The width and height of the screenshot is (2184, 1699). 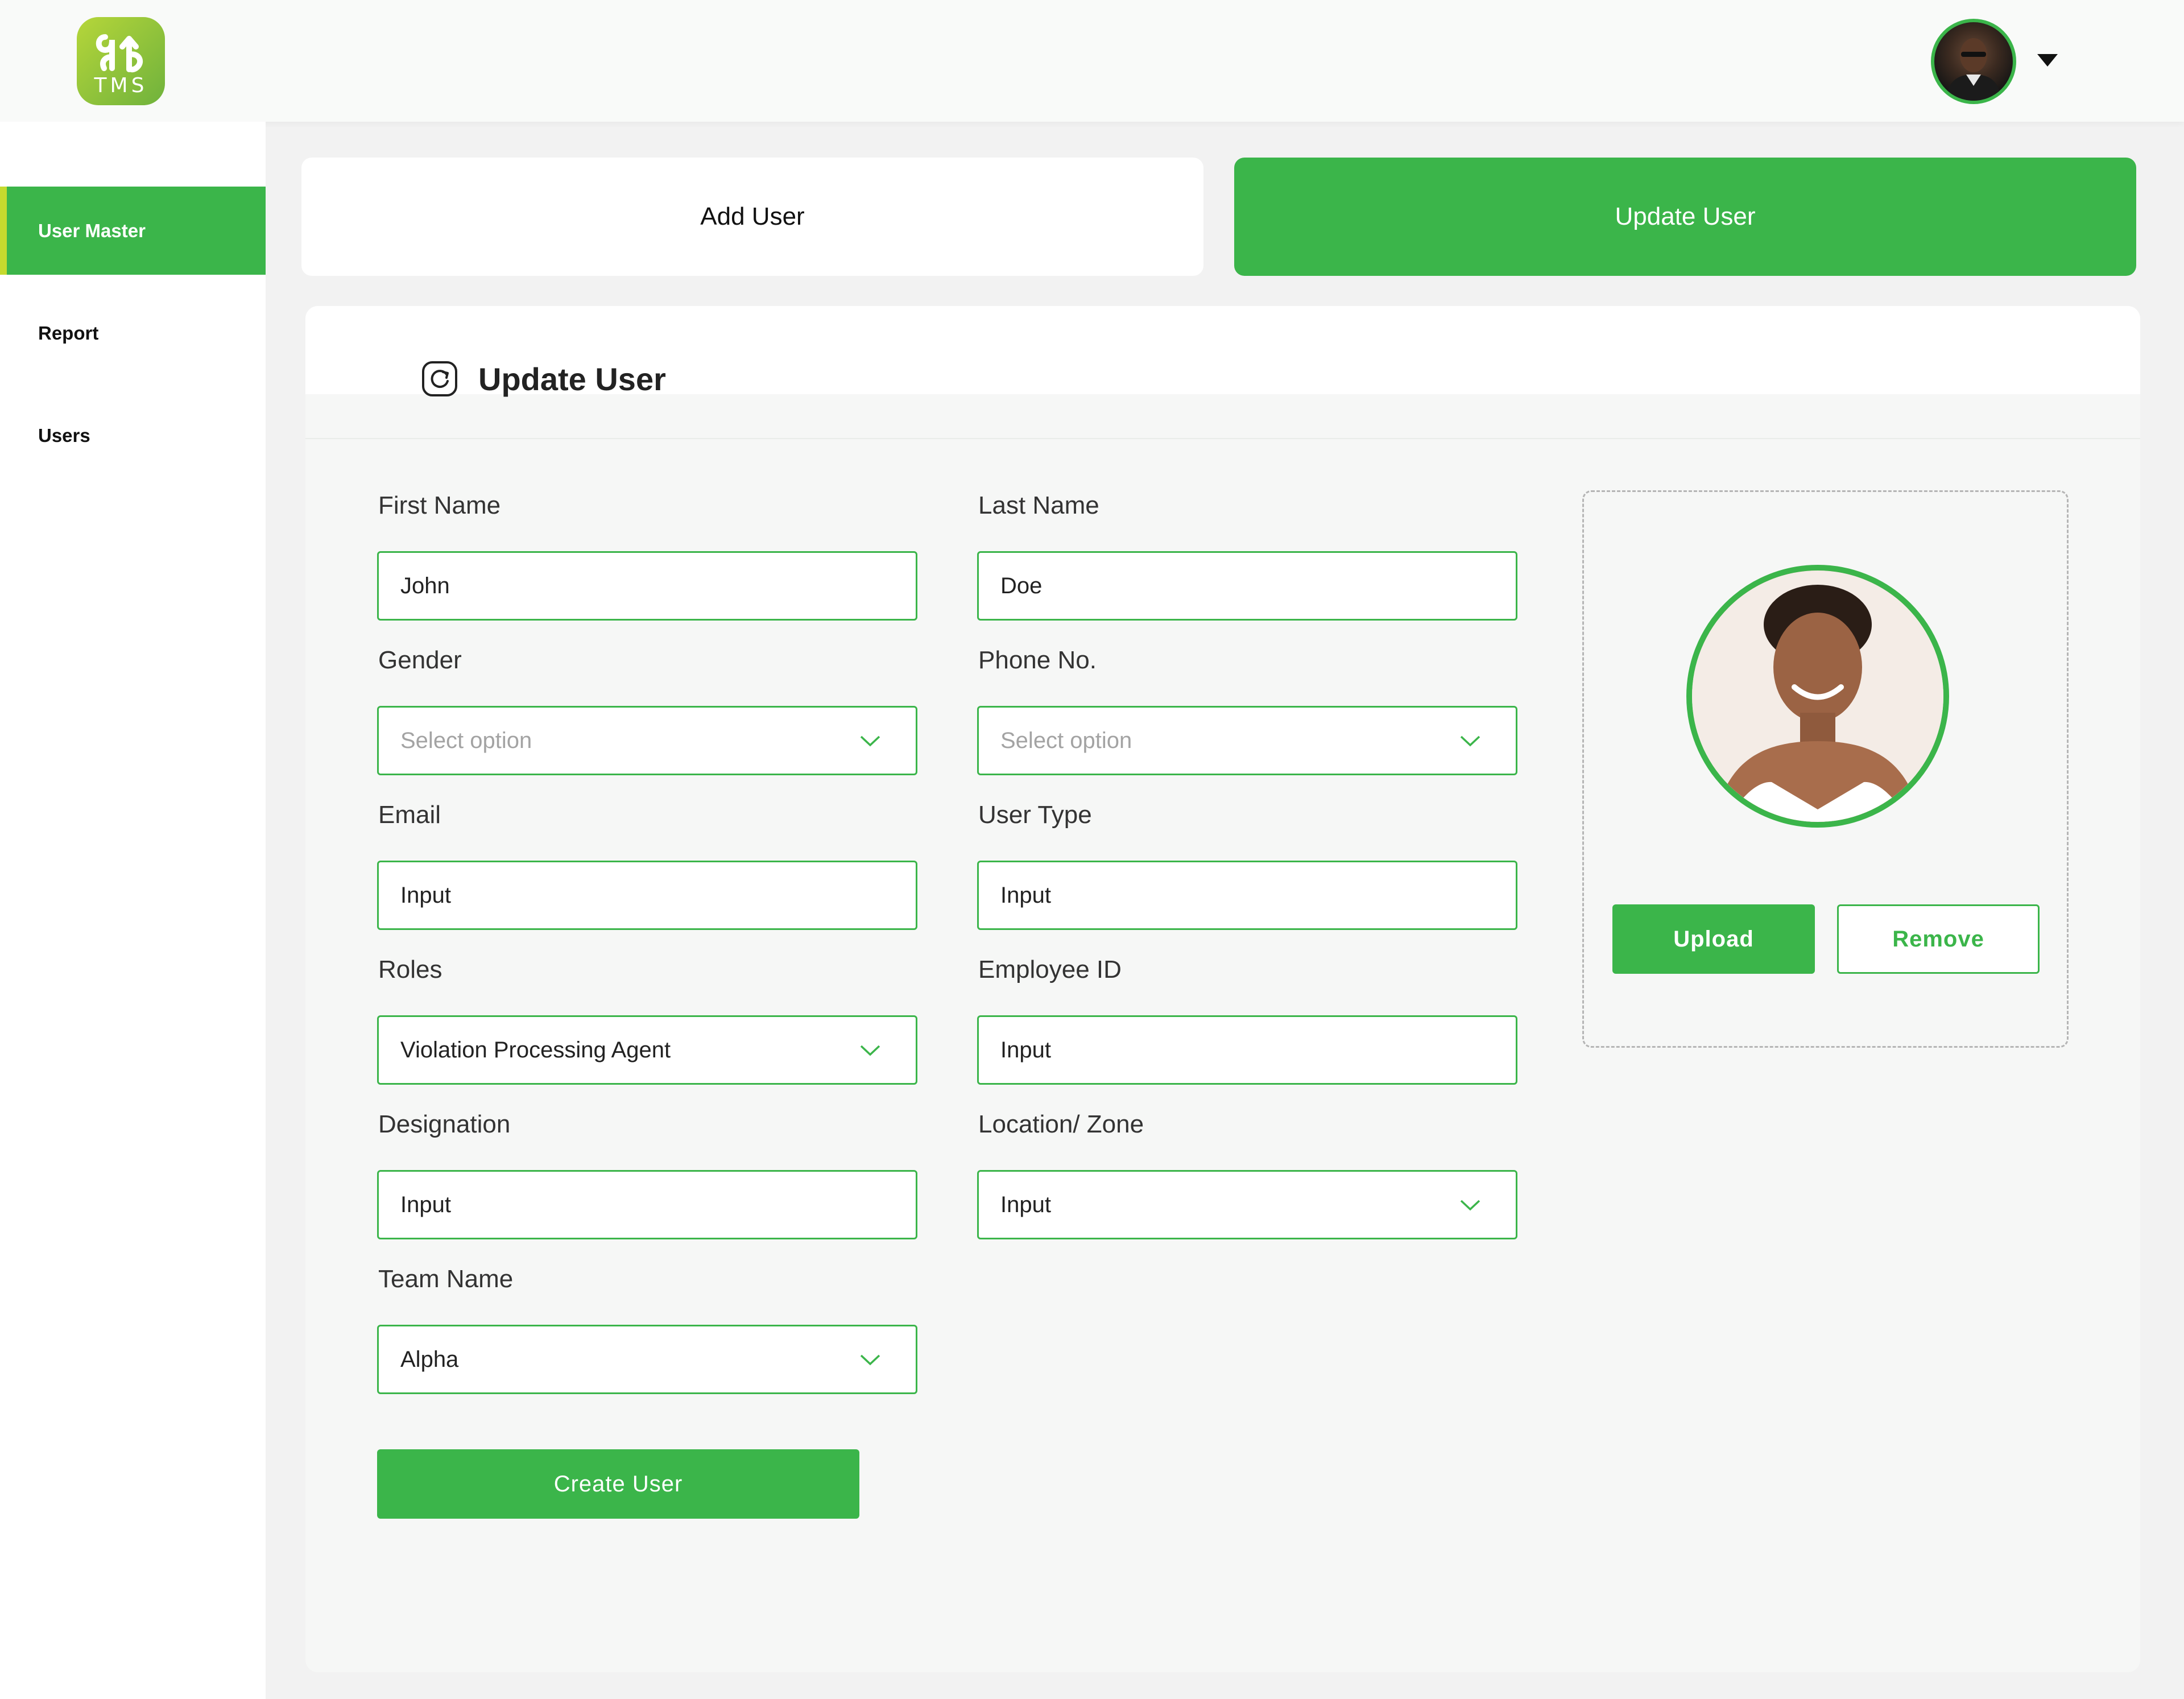 I want to click on first-name-label: First Name, so click(x=439, y=505).